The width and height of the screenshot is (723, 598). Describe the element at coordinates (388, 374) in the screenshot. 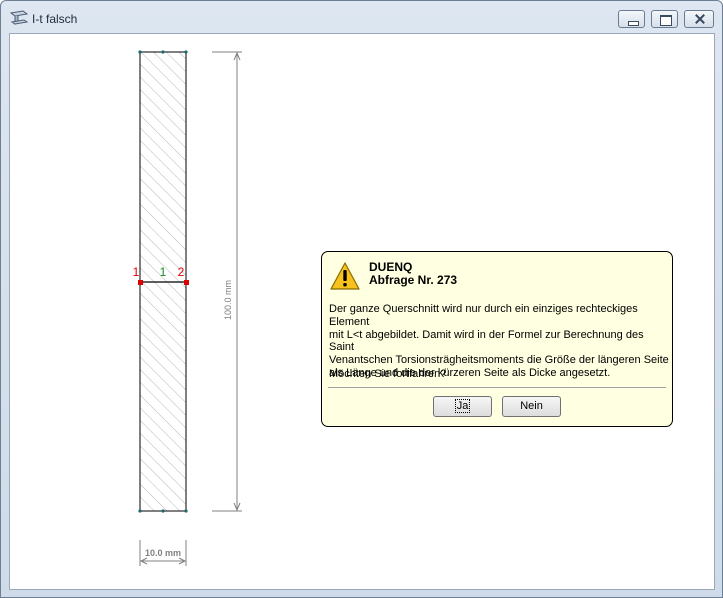

I see `dialog-question: Möchten Sie fortfahren?` at that location.